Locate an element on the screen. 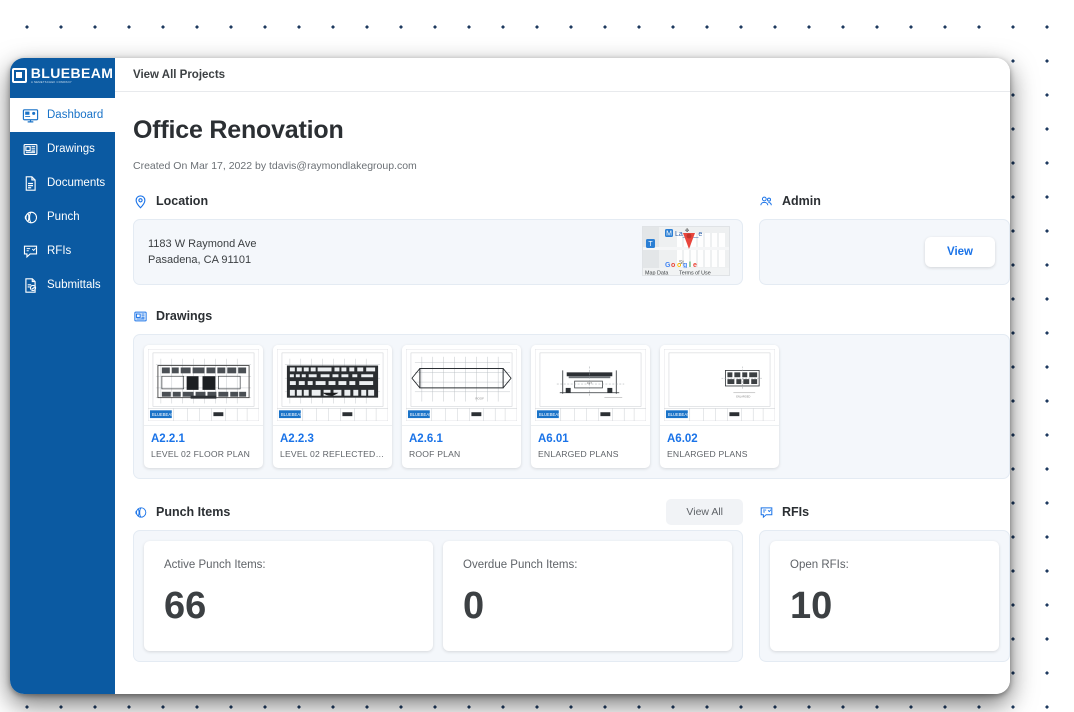 The image size is (1074, 712). section-title: Admin is located at coordinates (801, 201).